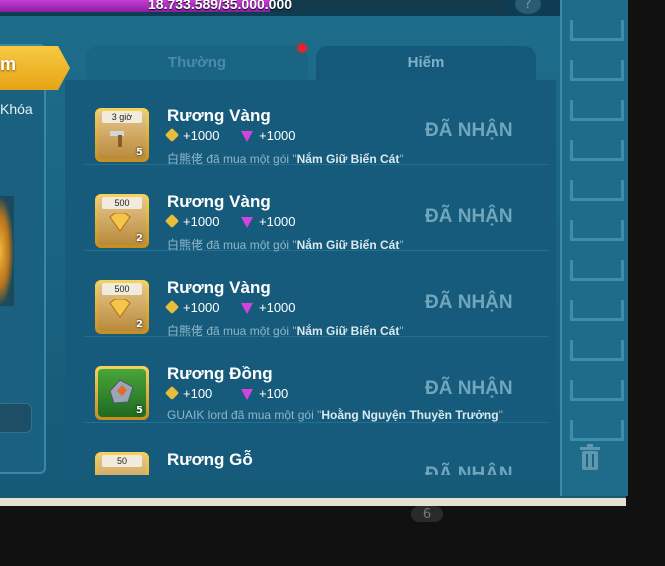 The height and width of the screenshot is (566, 665). What do you see at coordinates (16, 418) in the screenshot?
I see `left-input-field` at bounding box center [16, 418].